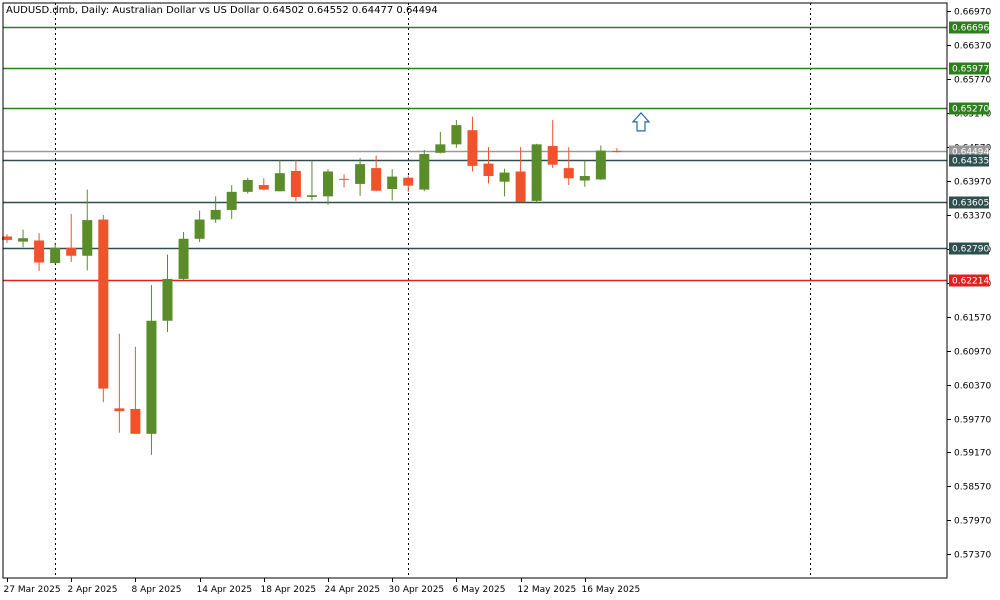 Image resolution: width=1000 pixels, height=600 pixels. I want to click on price-tag-0: 0.66696, so click(969, 27).